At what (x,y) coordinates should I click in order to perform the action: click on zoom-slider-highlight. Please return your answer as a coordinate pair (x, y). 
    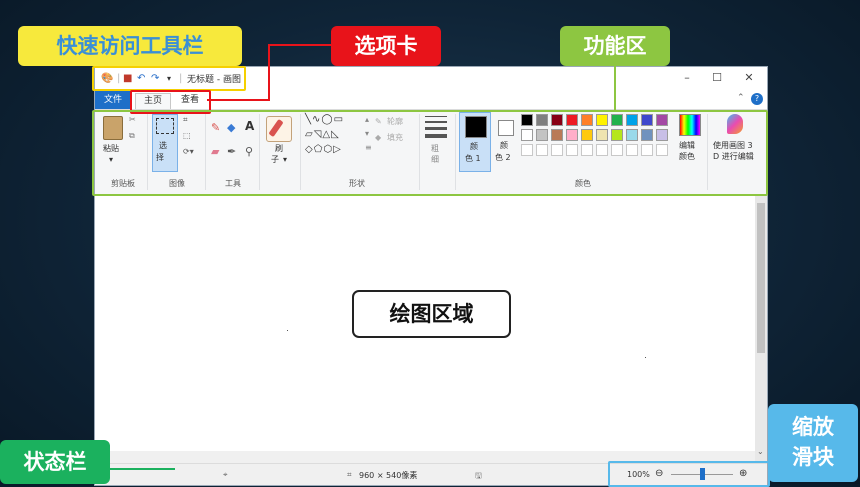
    Looking at the image, I should click on (689, 474).